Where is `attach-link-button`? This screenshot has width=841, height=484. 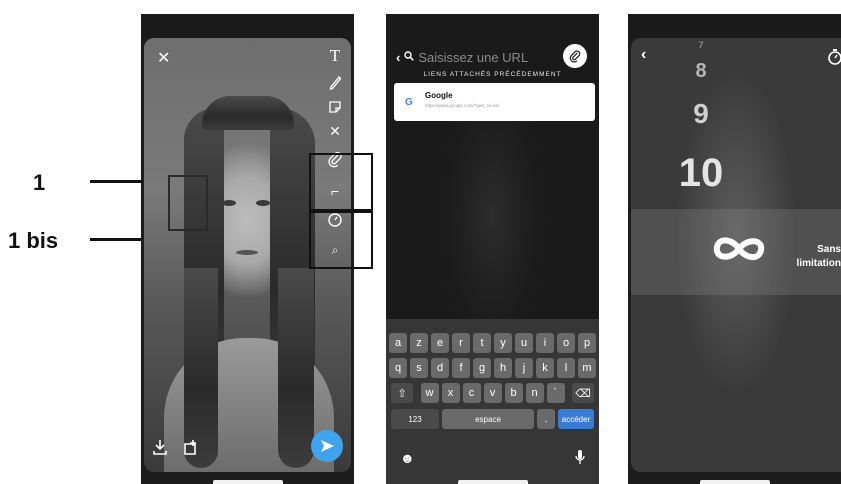
attach-link-button is located at coordinates (575, 56).